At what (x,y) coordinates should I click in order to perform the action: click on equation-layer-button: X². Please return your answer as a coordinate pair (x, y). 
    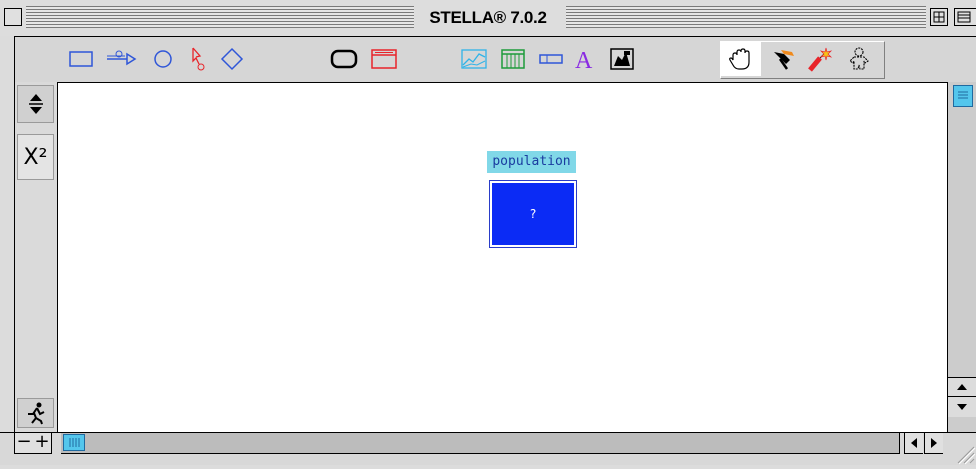
    Looking at the image, I should click on (35, 157).